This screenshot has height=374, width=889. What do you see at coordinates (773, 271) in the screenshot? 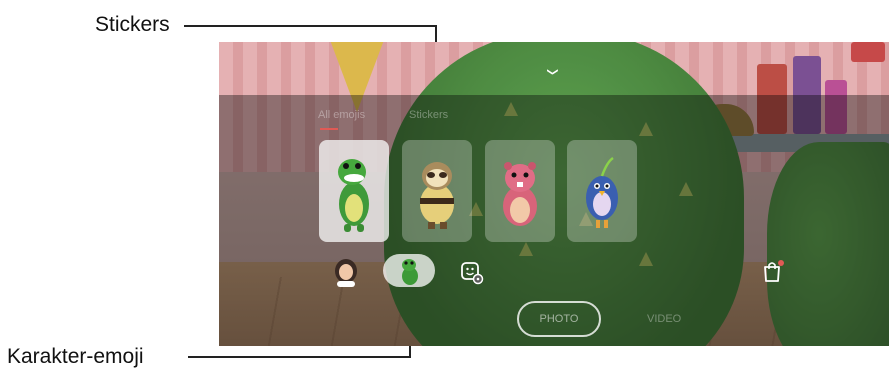
I see `store-bag-icon` at bounding box center [773, 271].